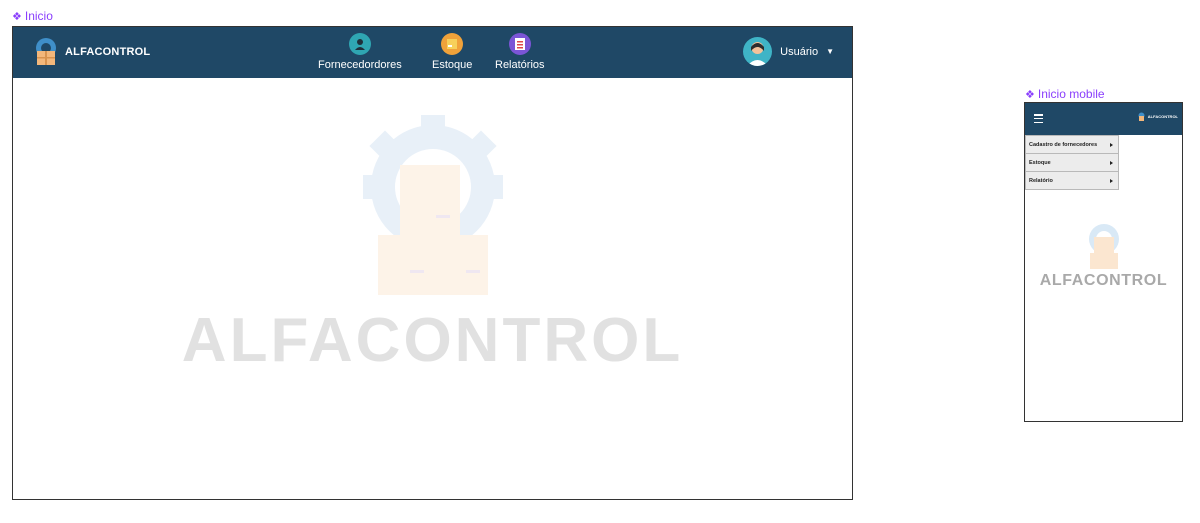 This screenshot has height=523, width=1200. I want to click on desktop-frame-title: Inicio, so click(38, 16).